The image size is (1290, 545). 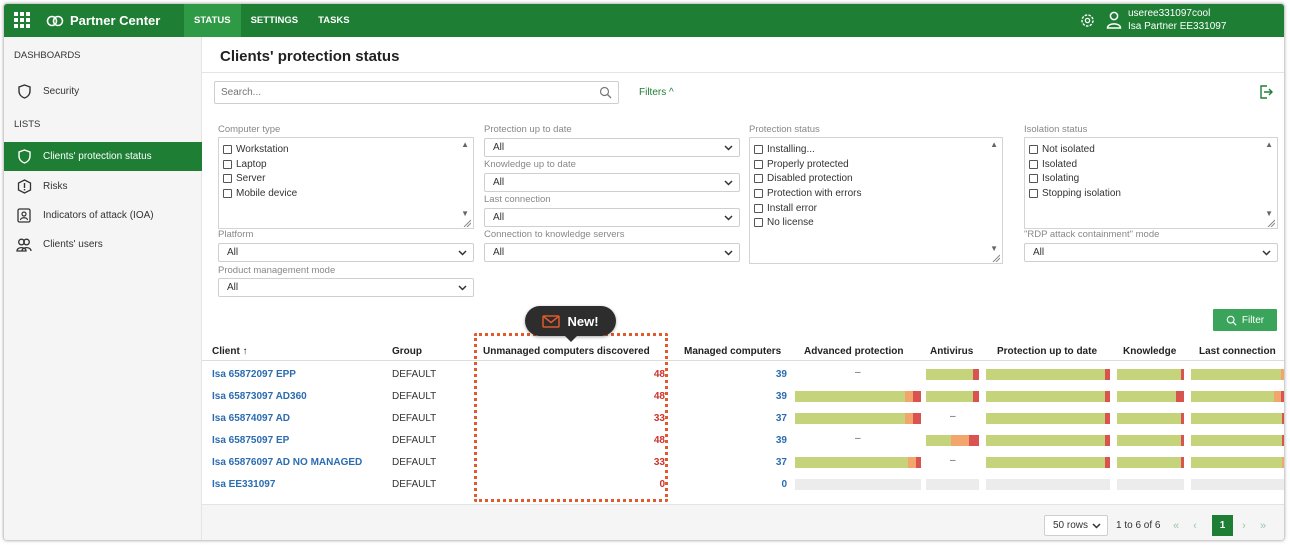 I want to click on product-management-mode-select: All, so click(x=346, y=287).